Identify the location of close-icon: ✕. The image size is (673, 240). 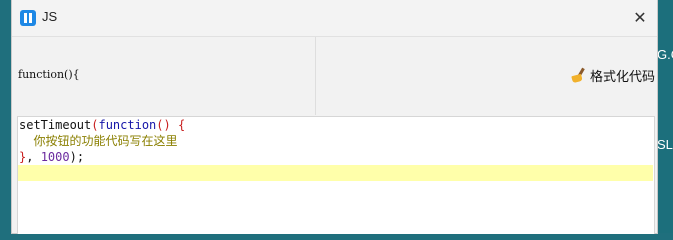
(640, 18).